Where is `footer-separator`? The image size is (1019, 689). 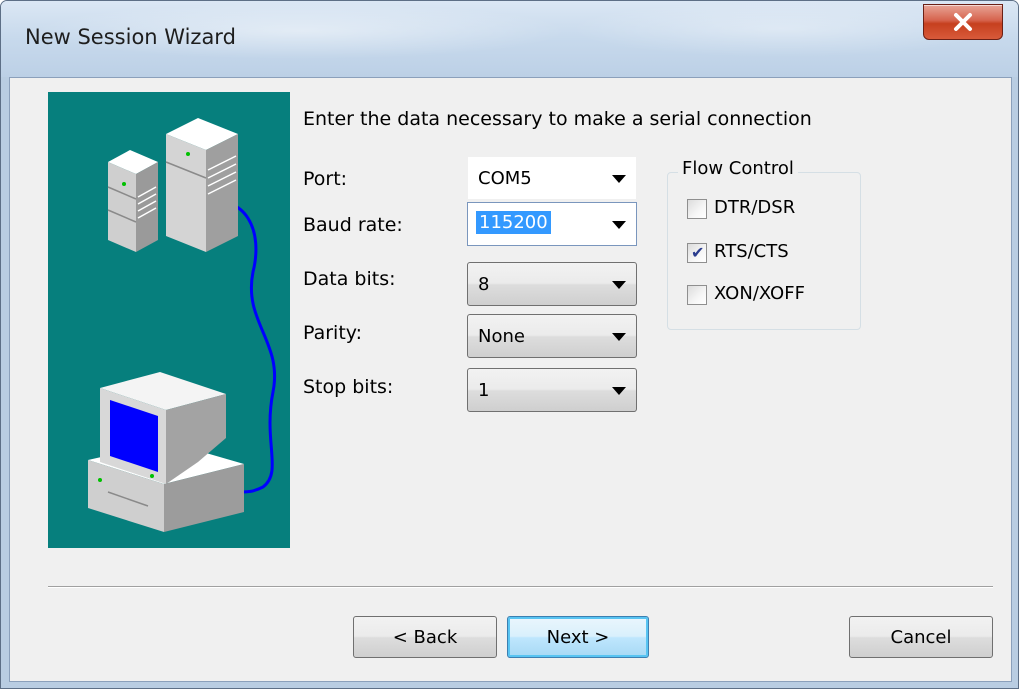 footer-separator is located at coordinates (520, 587).